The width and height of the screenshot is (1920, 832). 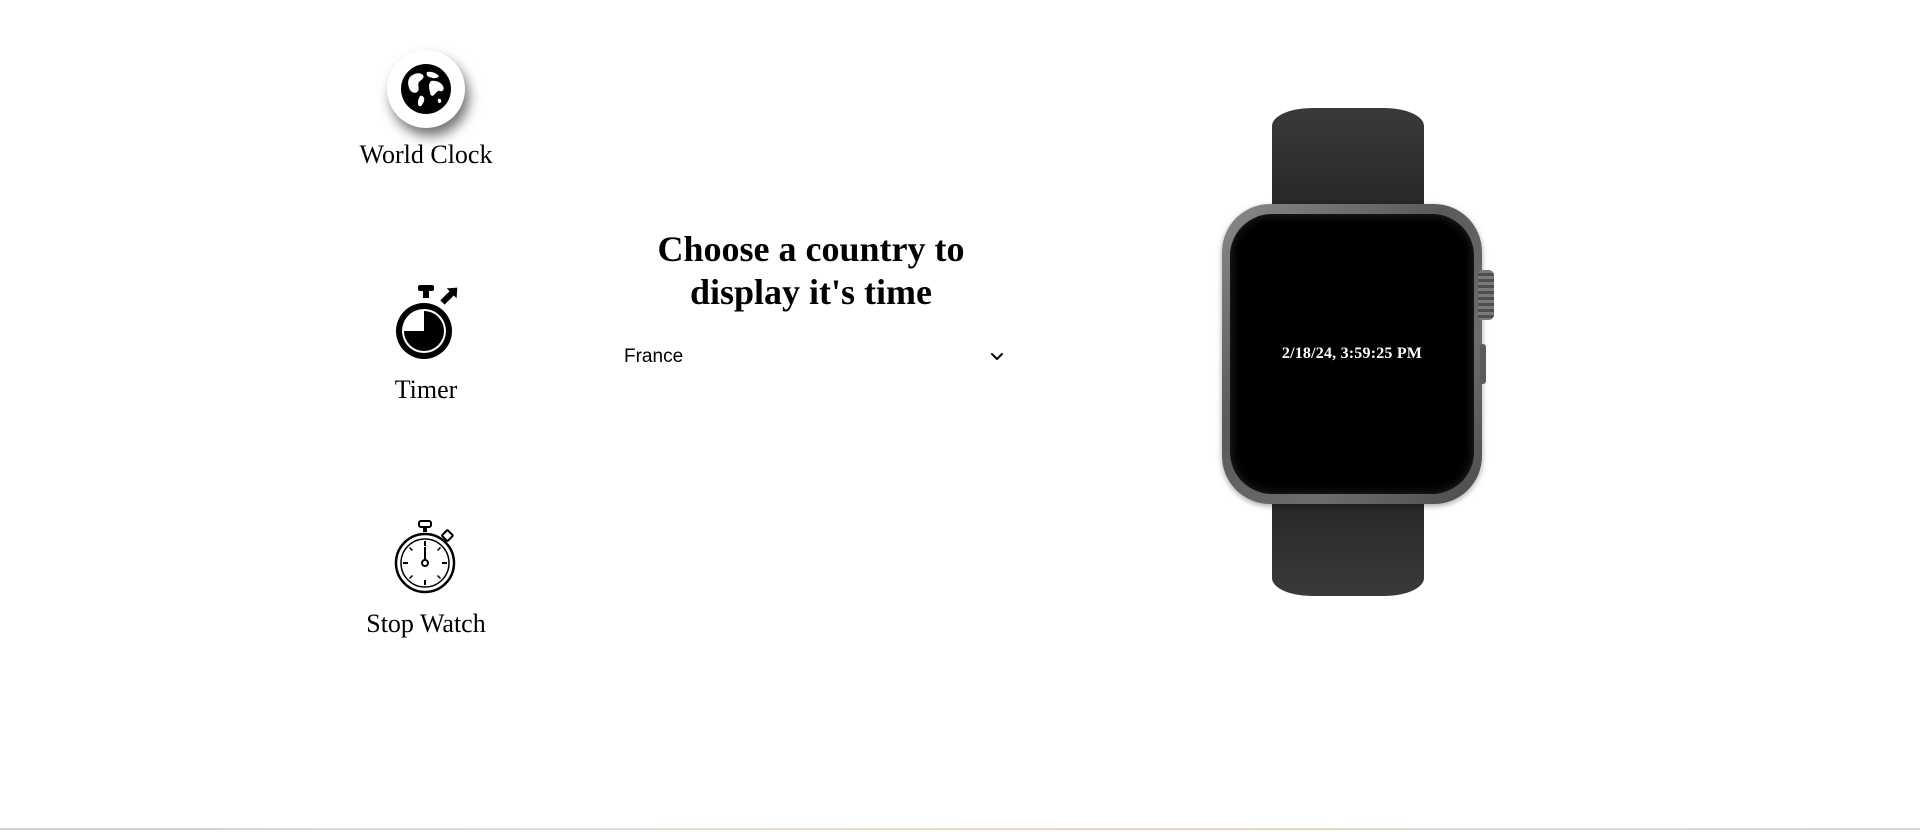 I want to click on nav-timer-label: Timer, so click(x=426, y=390).